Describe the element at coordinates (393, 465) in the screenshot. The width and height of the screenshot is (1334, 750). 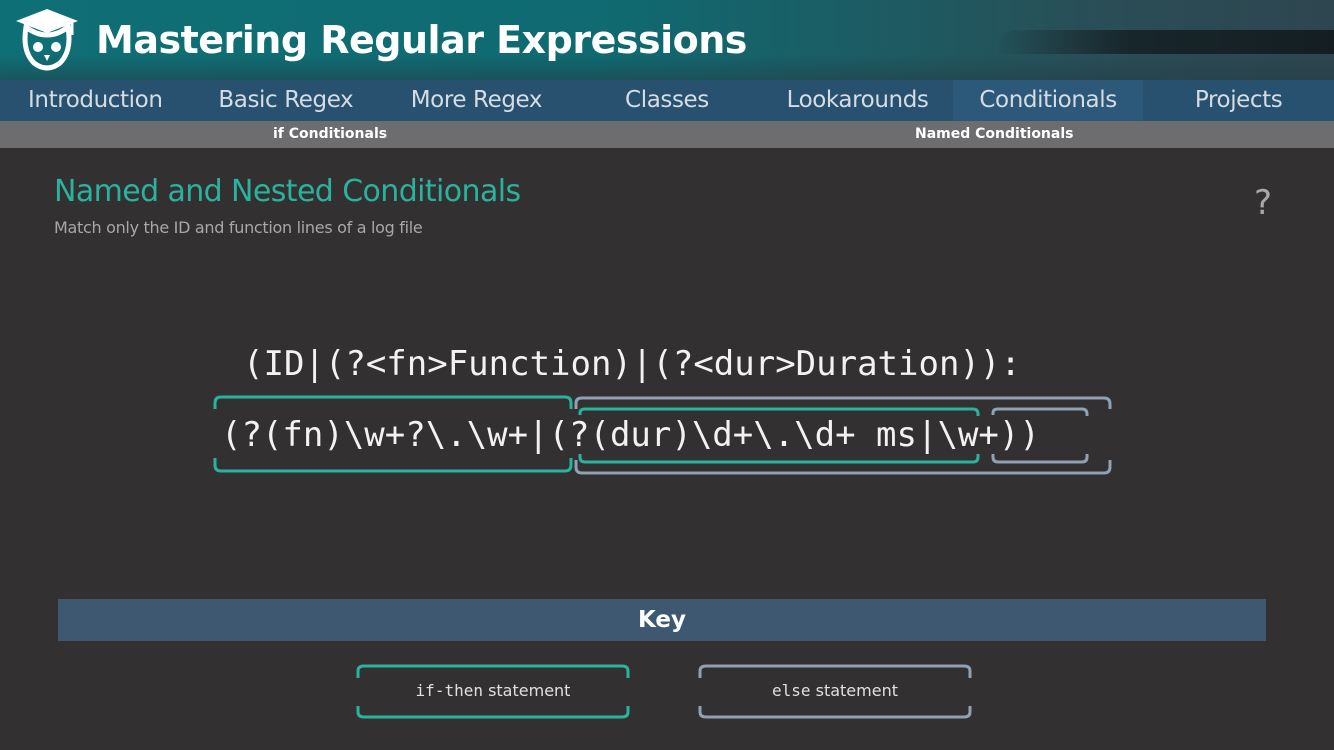
I see `if-then-bracket-bottom` at that location.